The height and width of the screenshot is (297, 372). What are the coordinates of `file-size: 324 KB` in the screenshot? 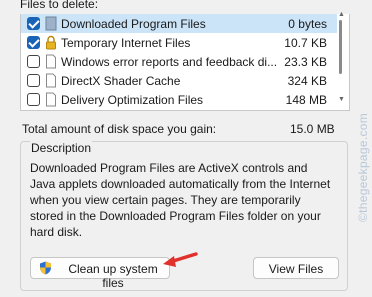 It's located at (307, 81).